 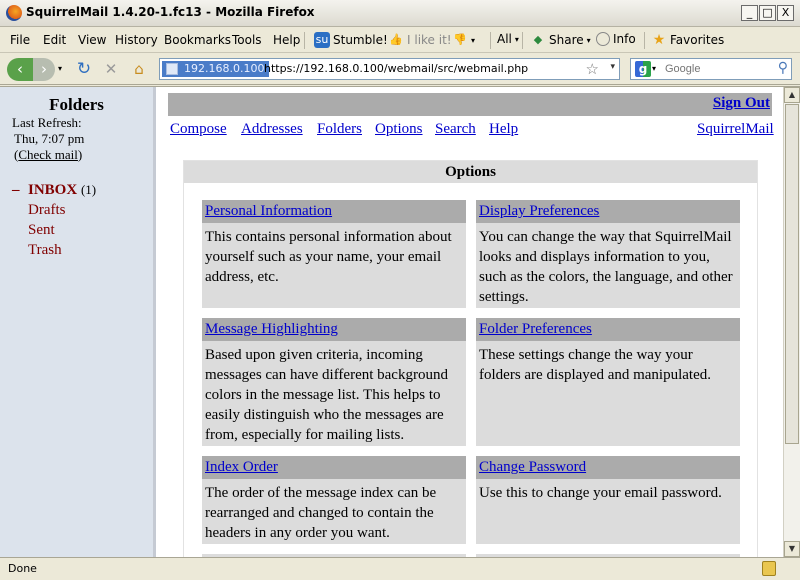 I want to click on maximize-button: □, so click(x=767, y=13).